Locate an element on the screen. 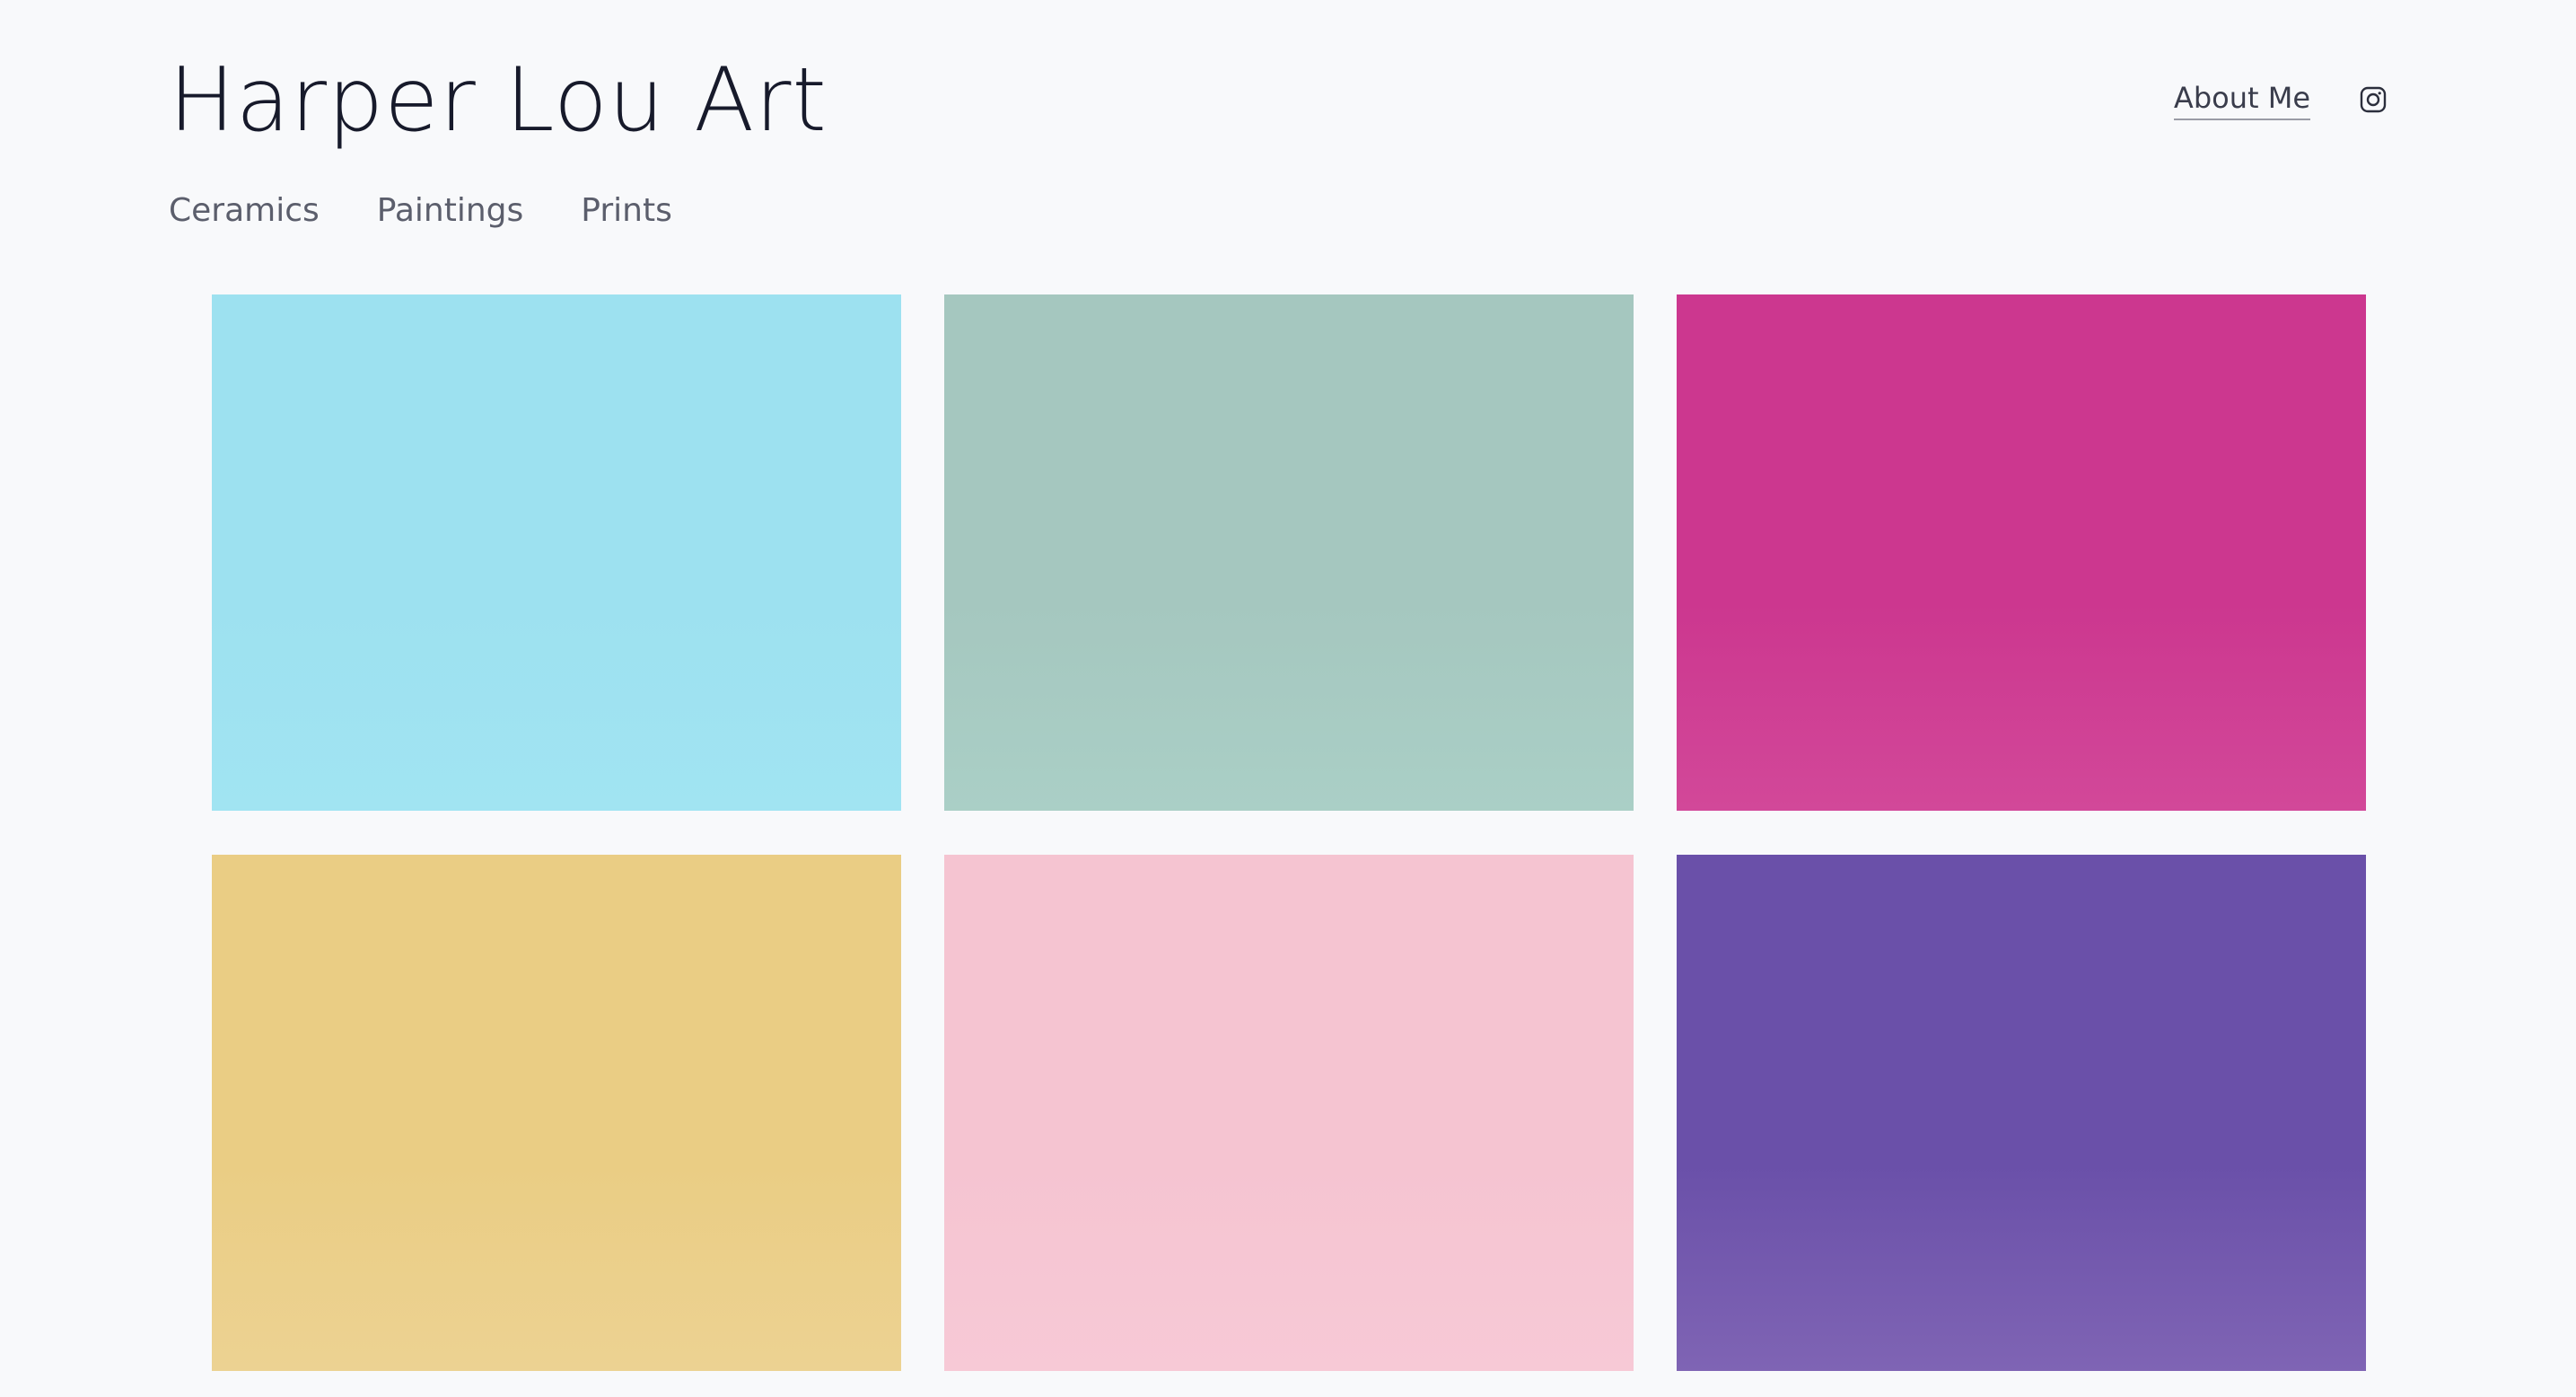  header-actions: About Me is located at coordinates (2280, 99).